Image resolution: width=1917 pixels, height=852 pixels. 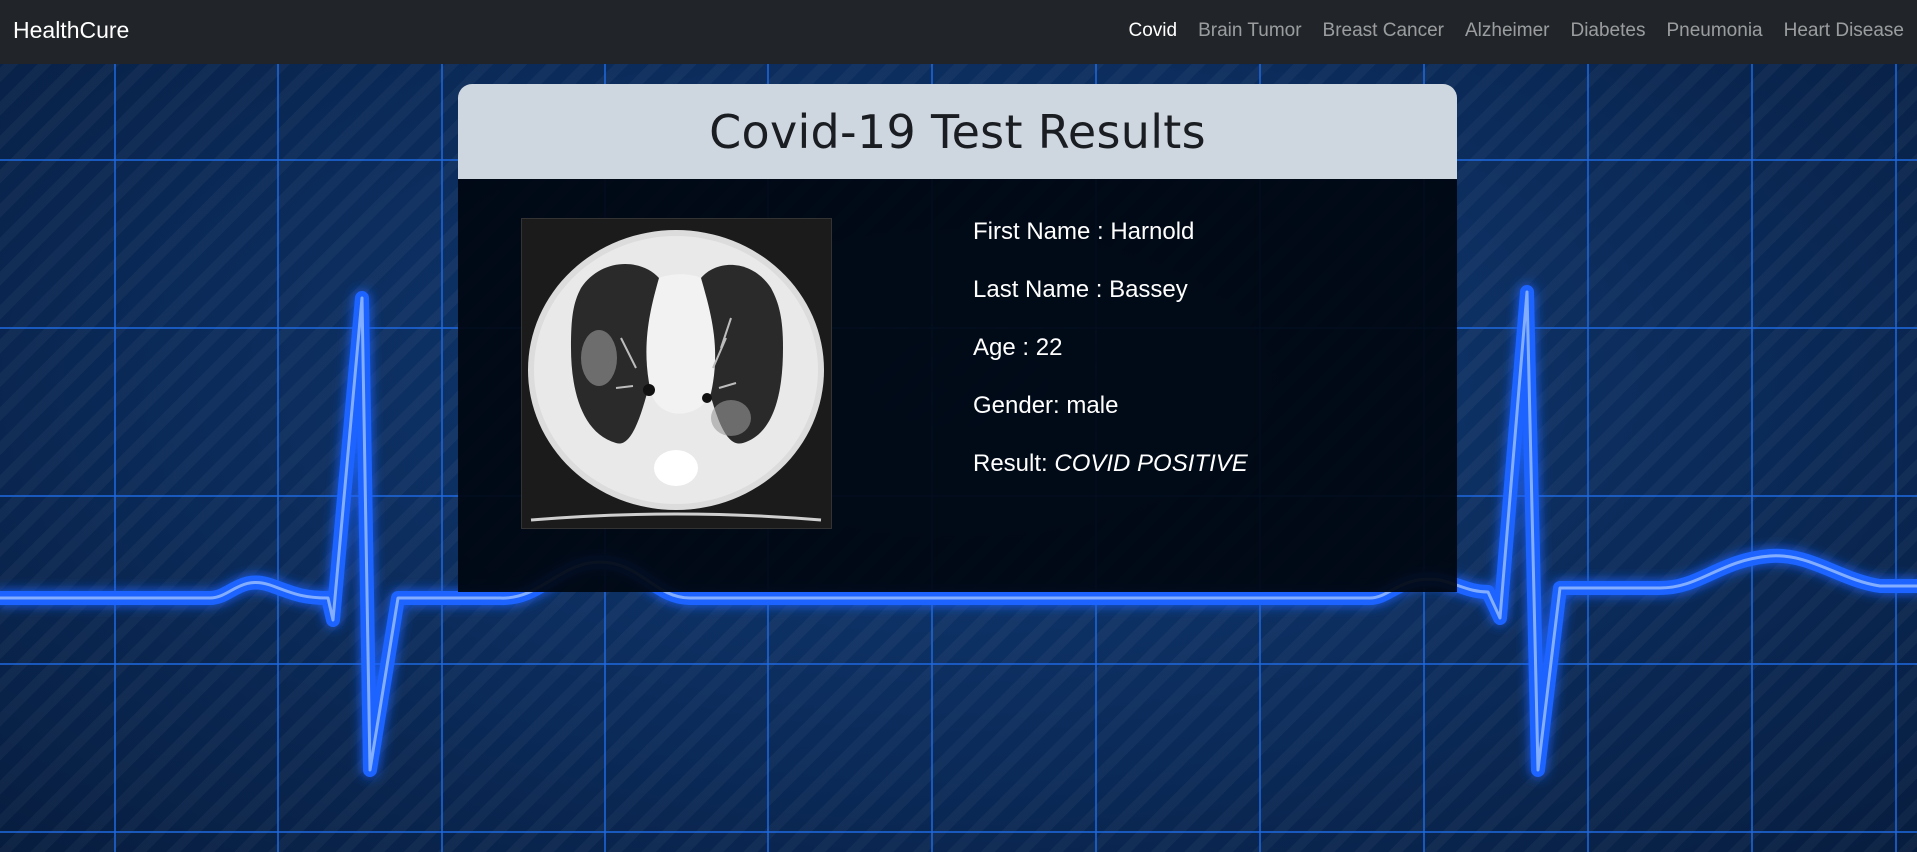 What do you see at coordinates (1049, 347) in the screenshot?
I see `age-value: 22` at bounding box center [1049, 347].